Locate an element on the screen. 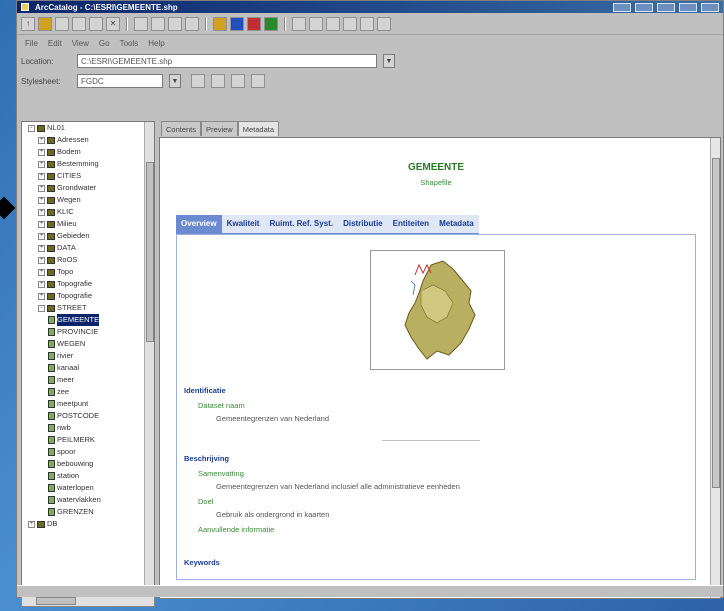 Image resolution: width=724 pixels, height=611 pixels. list-icon is located at coordinates (158, 23).